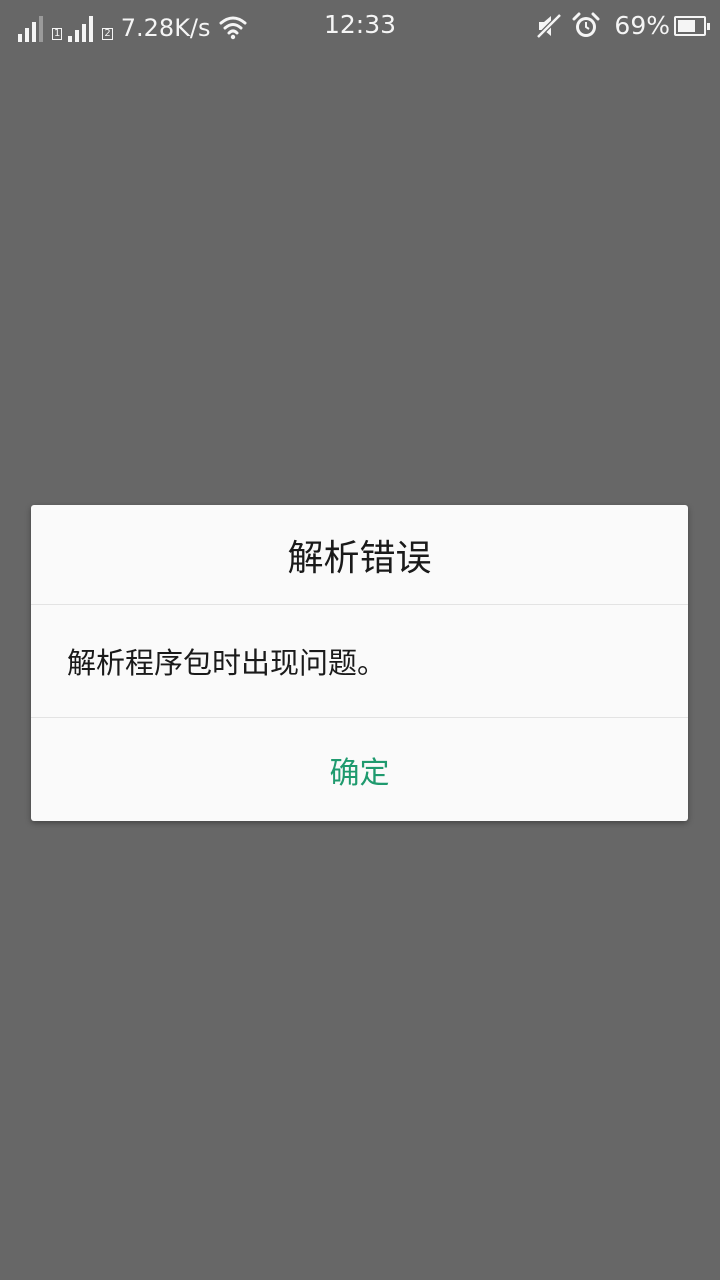 Image resolution: width=720 pixels, height=1280 pixels. Describe the element at coordinates (642, 25) in the screenshot. I see `battery-percent: 69%` at that location.